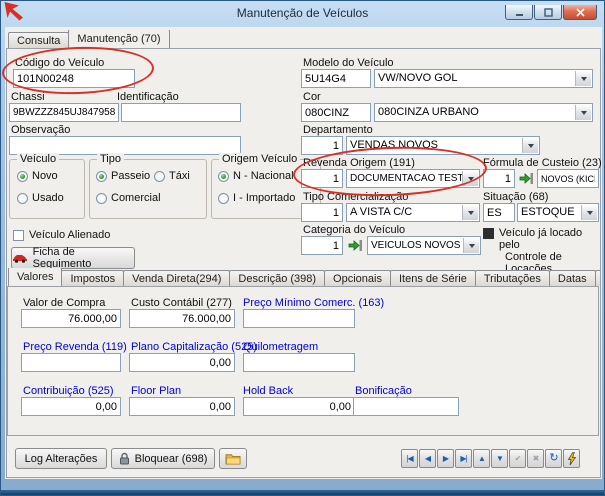 Image resolution: width=605 pixels, height=496 pixels. What do you see at coordinates (128, 198) in the screenshot?
I see `radio-comercial: Comercial` at bounding box center [128, 198].